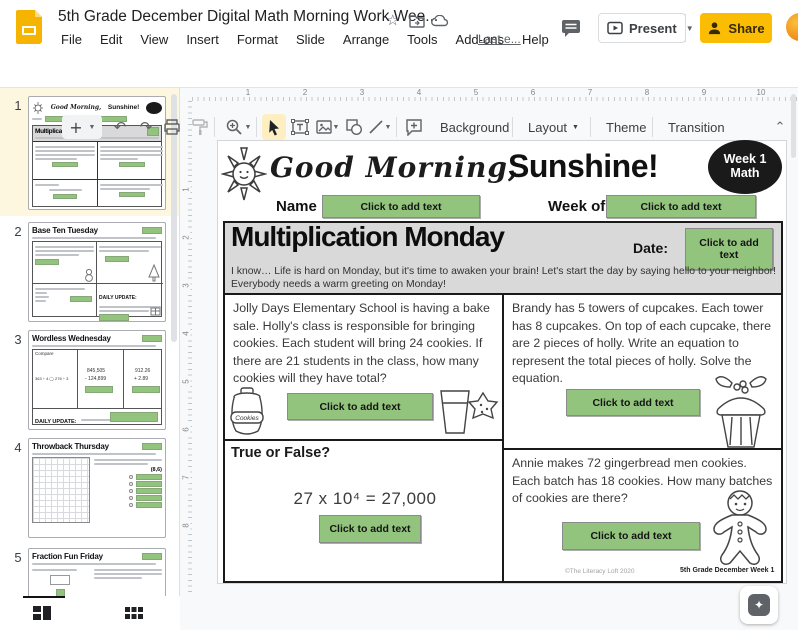 Image resolution: width=798 pixels, height=630 pixels. I want to click on filmstrip-view-icon, so click(42, 613).